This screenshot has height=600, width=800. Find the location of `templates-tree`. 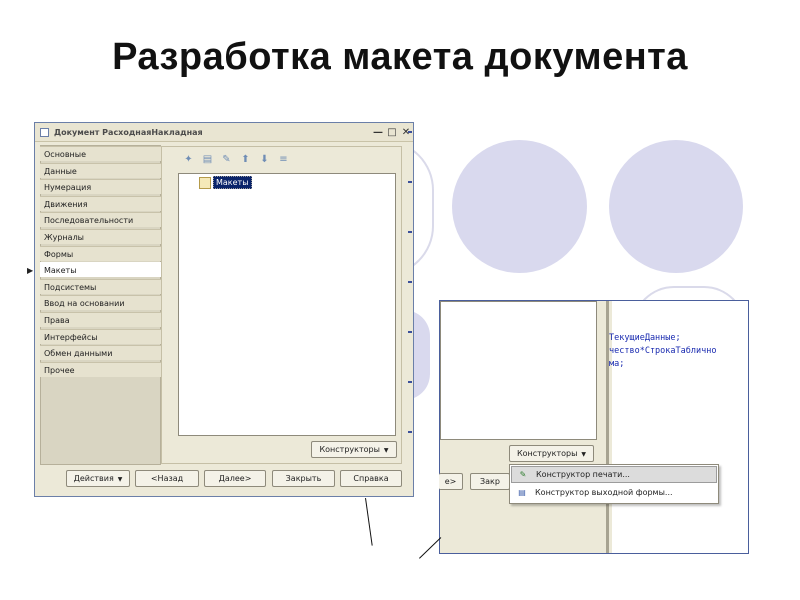

templates-tree is located at coordinates (287, 304).